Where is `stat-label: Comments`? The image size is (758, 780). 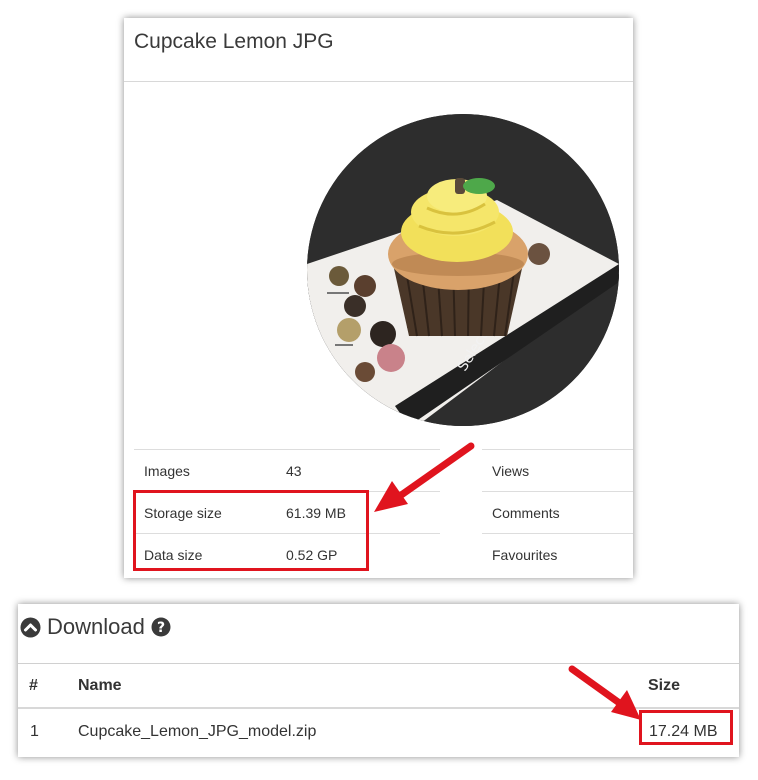 stat-label: Comments is located at coordinates (526, 513).